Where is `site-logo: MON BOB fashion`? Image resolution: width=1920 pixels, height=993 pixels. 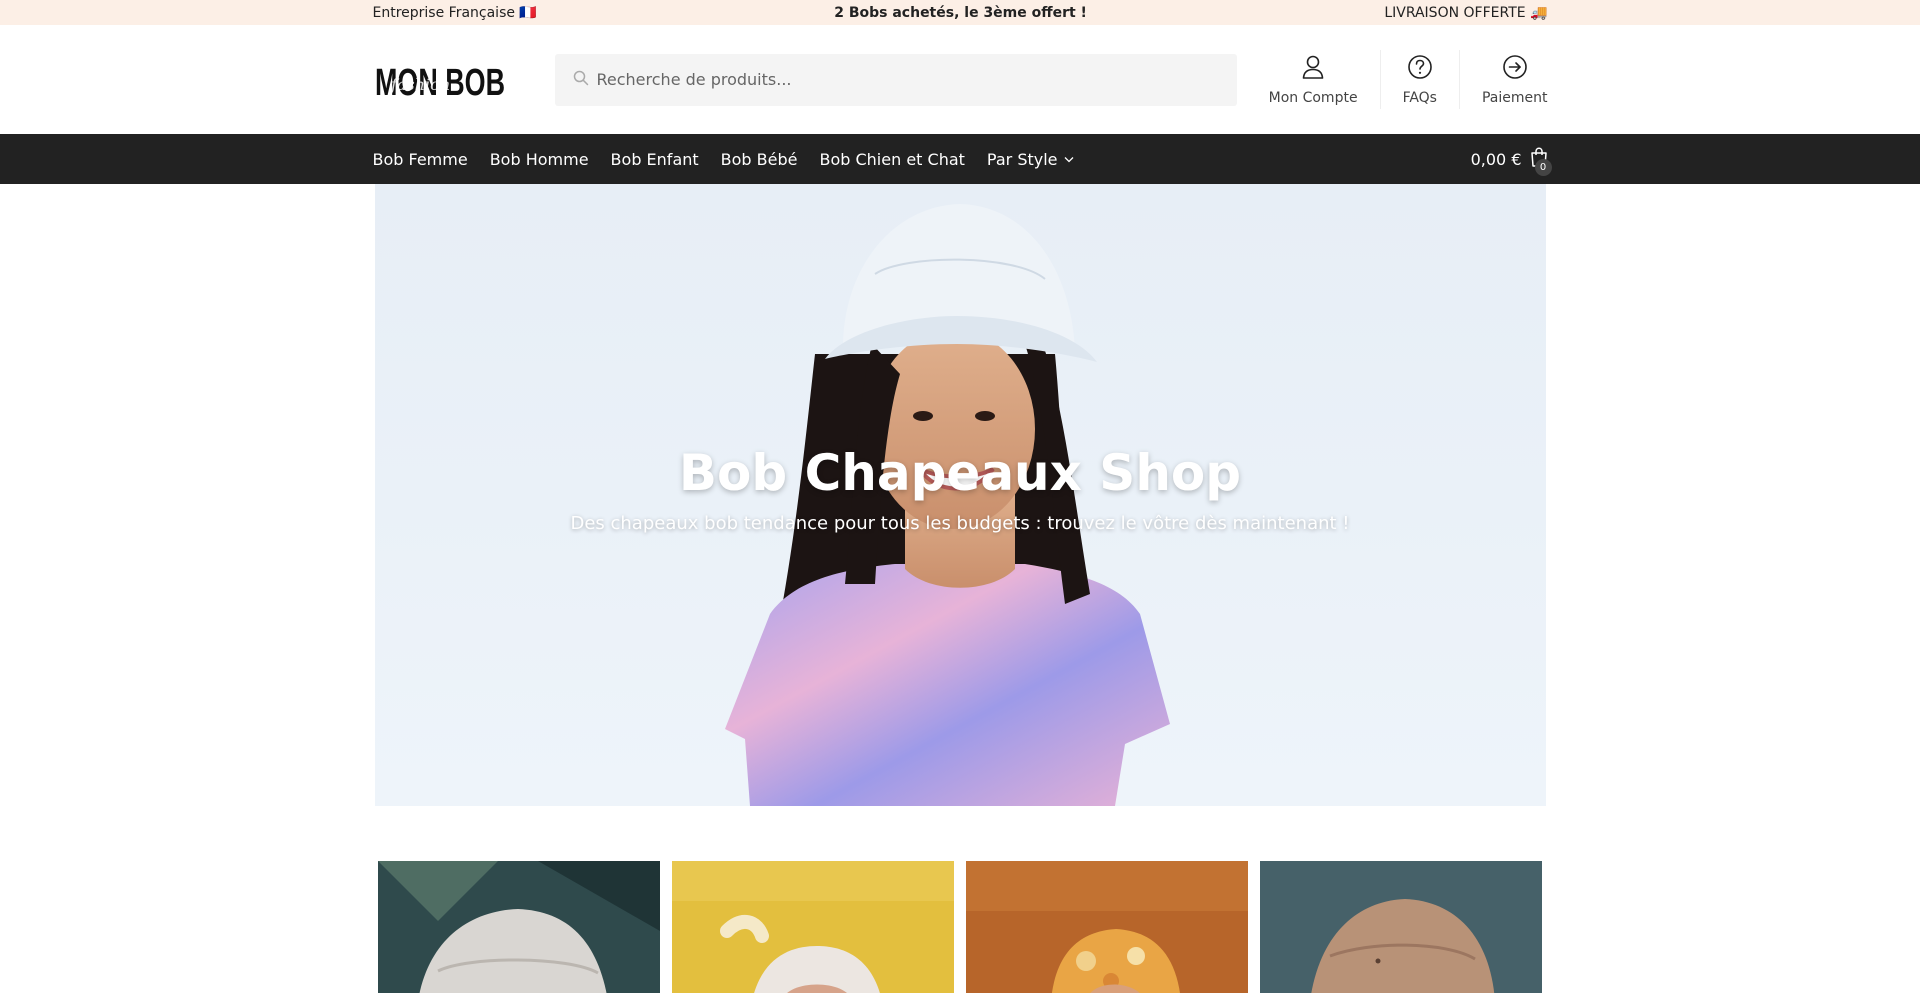 site-logo: MON BOB fashion is located at coordinates (445, 80).